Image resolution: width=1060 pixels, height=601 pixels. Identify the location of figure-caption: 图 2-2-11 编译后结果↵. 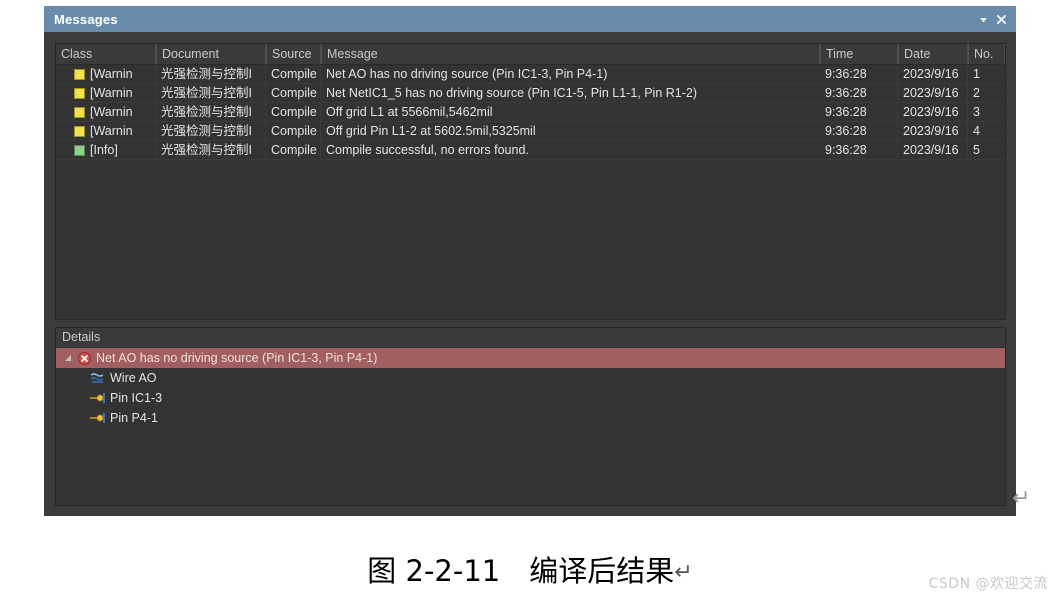
(530, 569).